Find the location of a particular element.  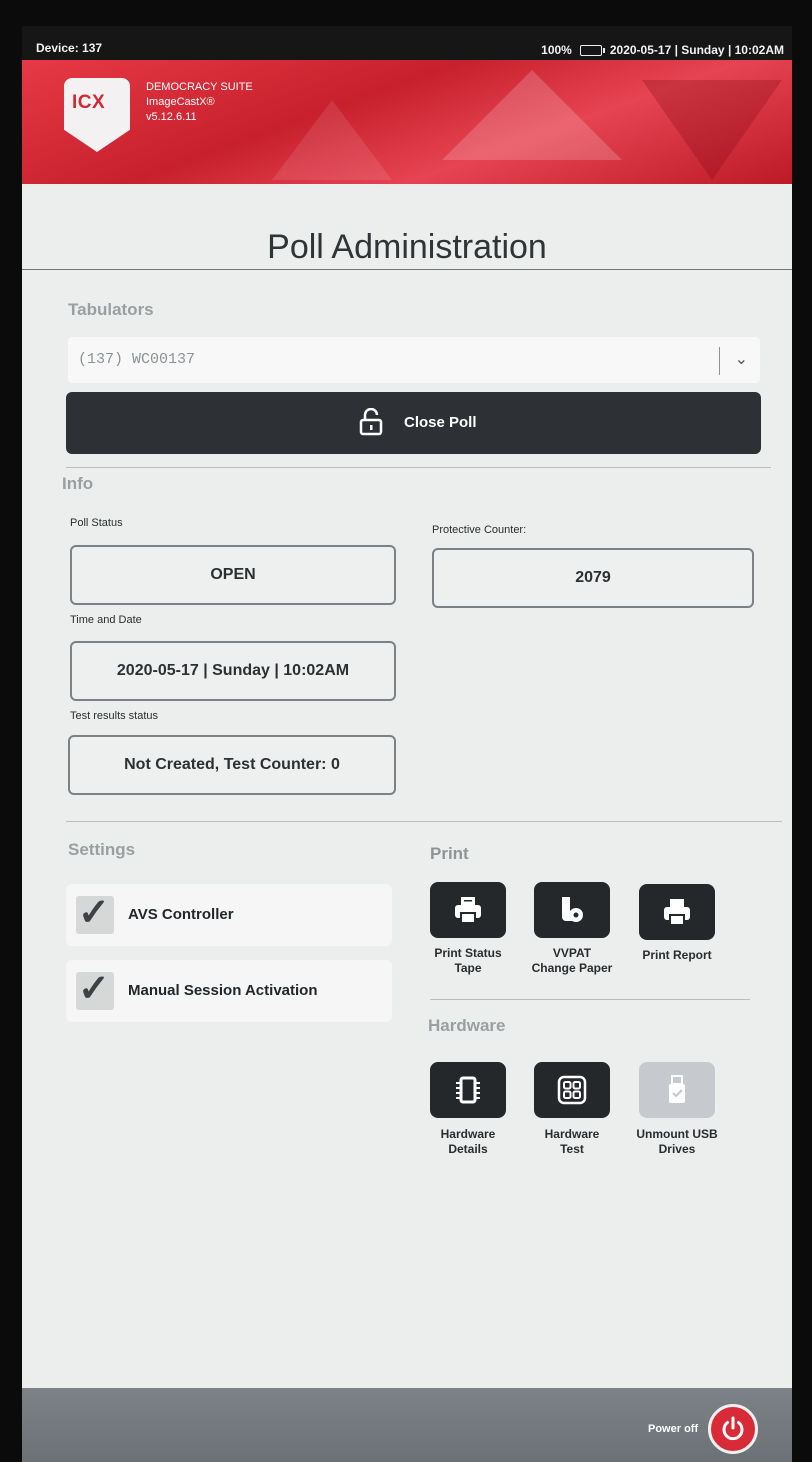

logo-text: ICX is located at coordinates (89, 102).